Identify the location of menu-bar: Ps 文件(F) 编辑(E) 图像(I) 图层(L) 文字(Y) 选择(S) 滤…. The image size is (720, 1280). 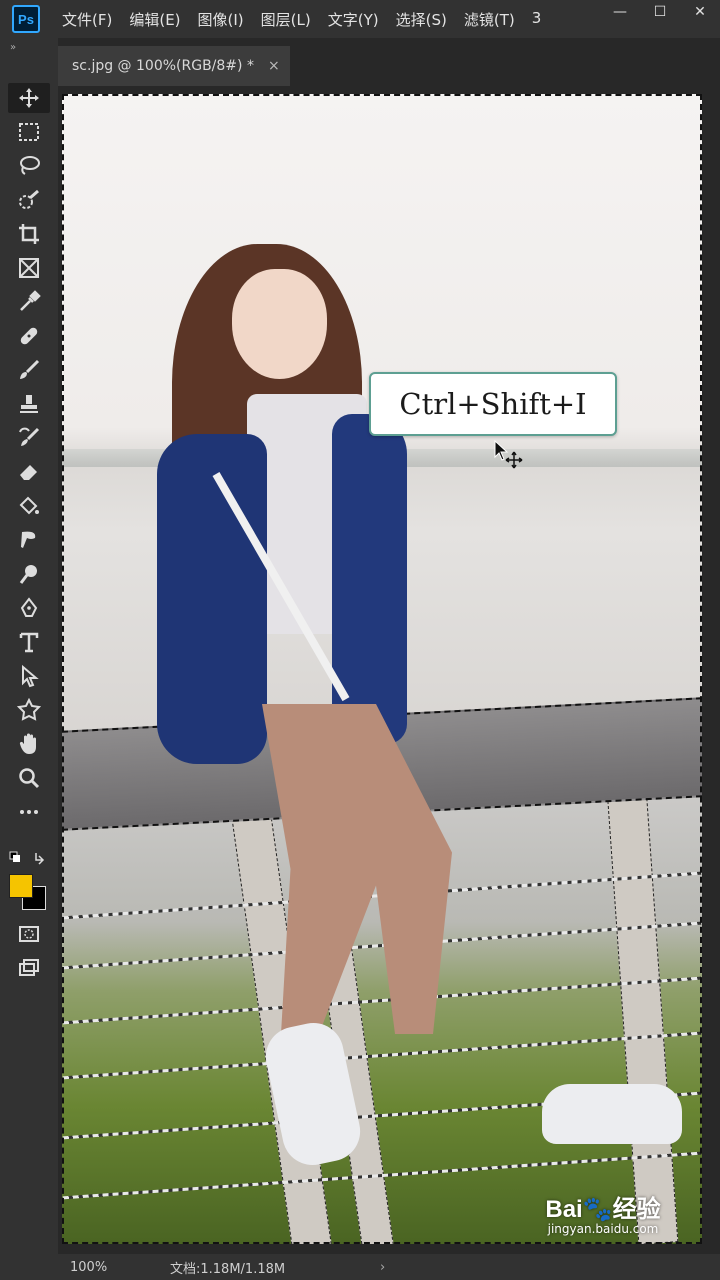
(360, 19).